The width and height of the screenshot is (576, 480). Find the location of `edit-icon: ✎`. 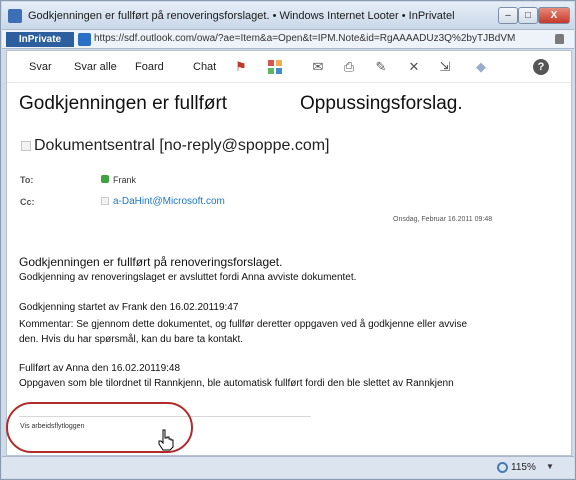

edit-icon: ✎ is located at coordinates (381, 67).